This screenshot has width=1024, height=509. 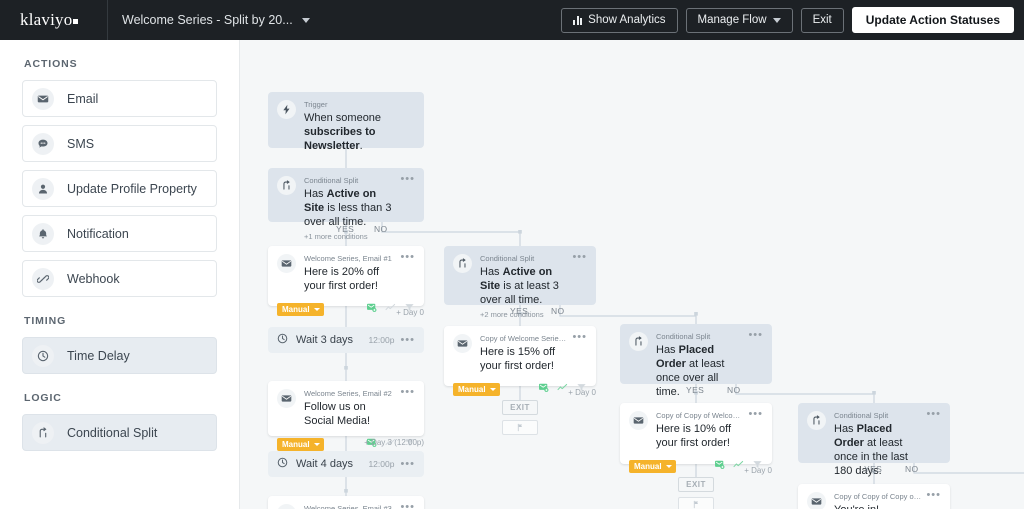 What do you see at coordinates (93, 278) in the screenshot?
I see `sidebar-item-label: Webhook` at bounding box center [93, 278].